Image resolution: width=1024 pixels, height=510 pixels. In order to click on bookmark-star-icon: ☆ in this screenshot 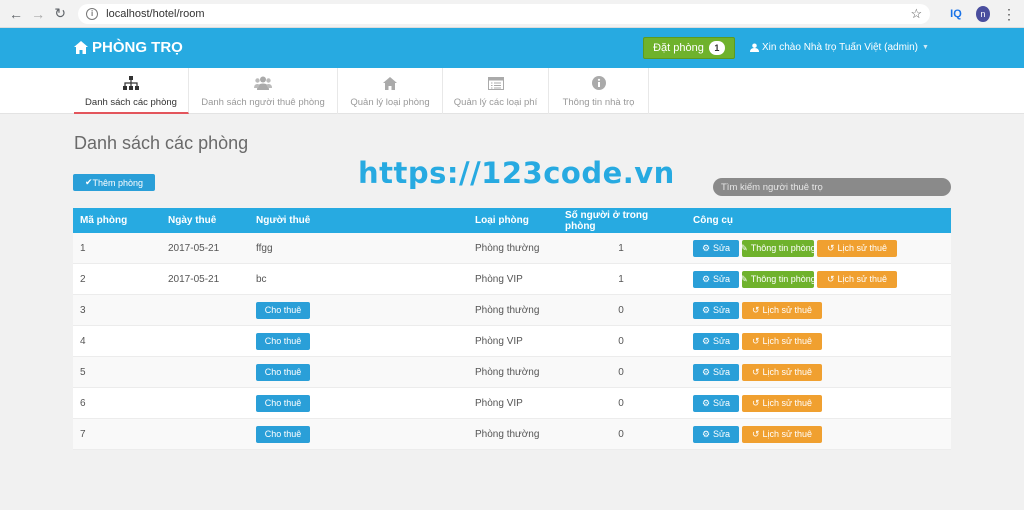, I will do `click(916, 14)`.